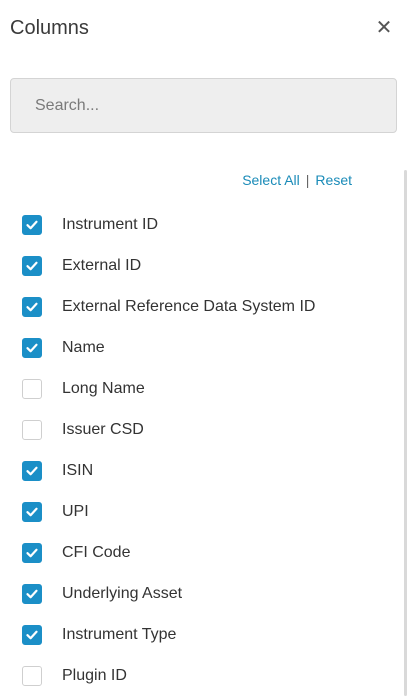 This screenshot has height=696, width=409. I want to click on search-input, so click(205, 105).